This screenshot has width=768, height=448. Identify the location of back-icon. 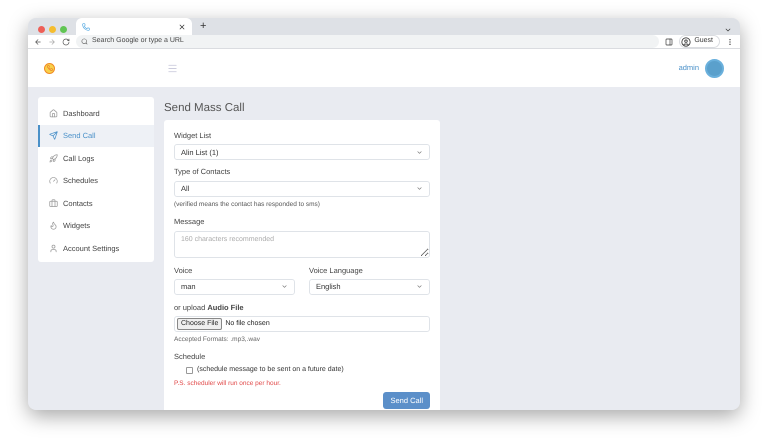
(38, 42).